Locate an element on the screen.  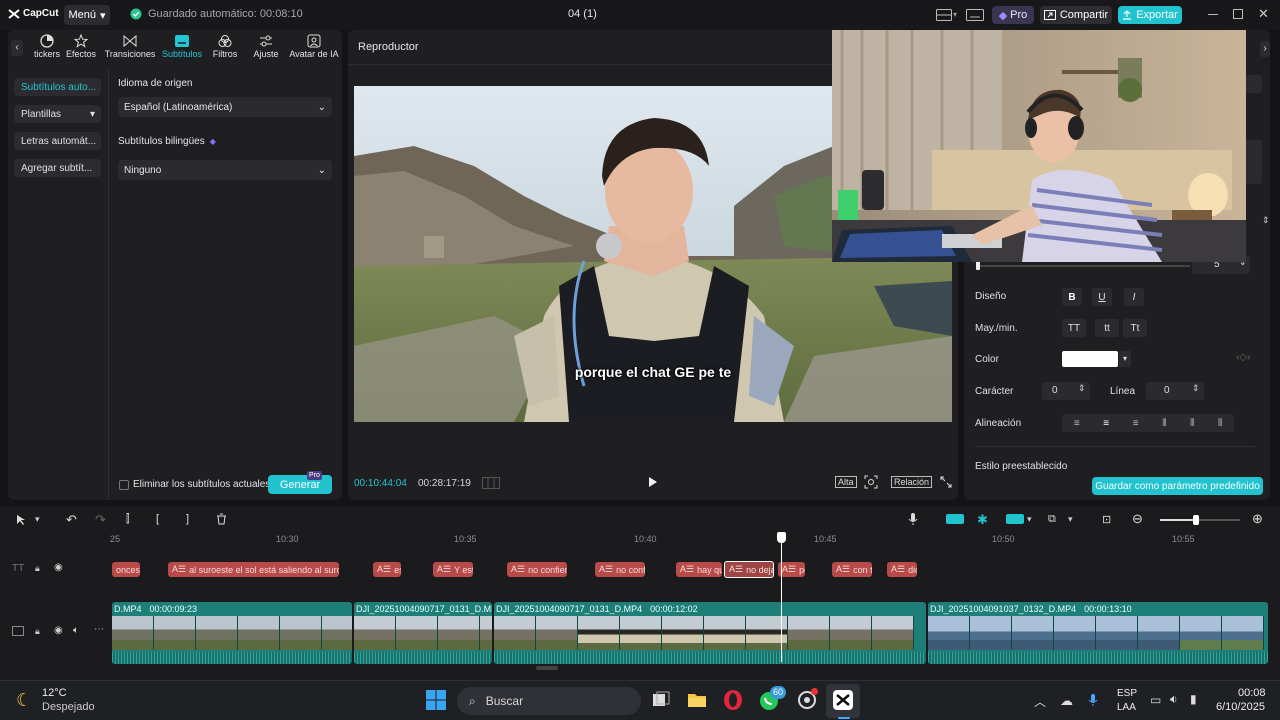
undo-icon: ↶ is located at coordinates (71, 520).